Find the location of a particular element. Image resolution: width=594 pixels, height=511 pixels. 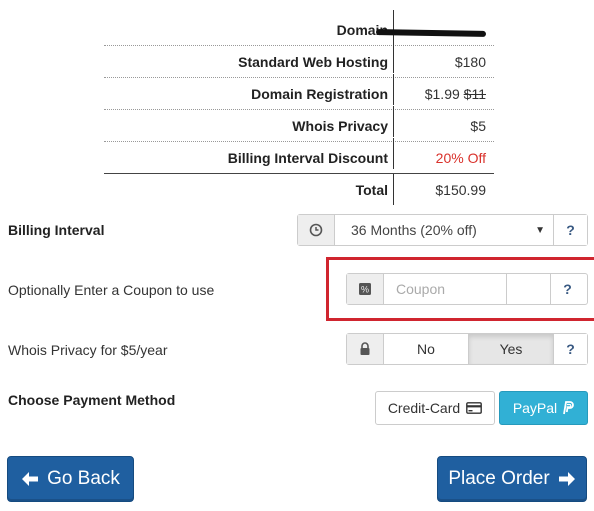

billing-interval-group: 36 Months (20% off) ▼ ? is located at coordinates (442, 230).